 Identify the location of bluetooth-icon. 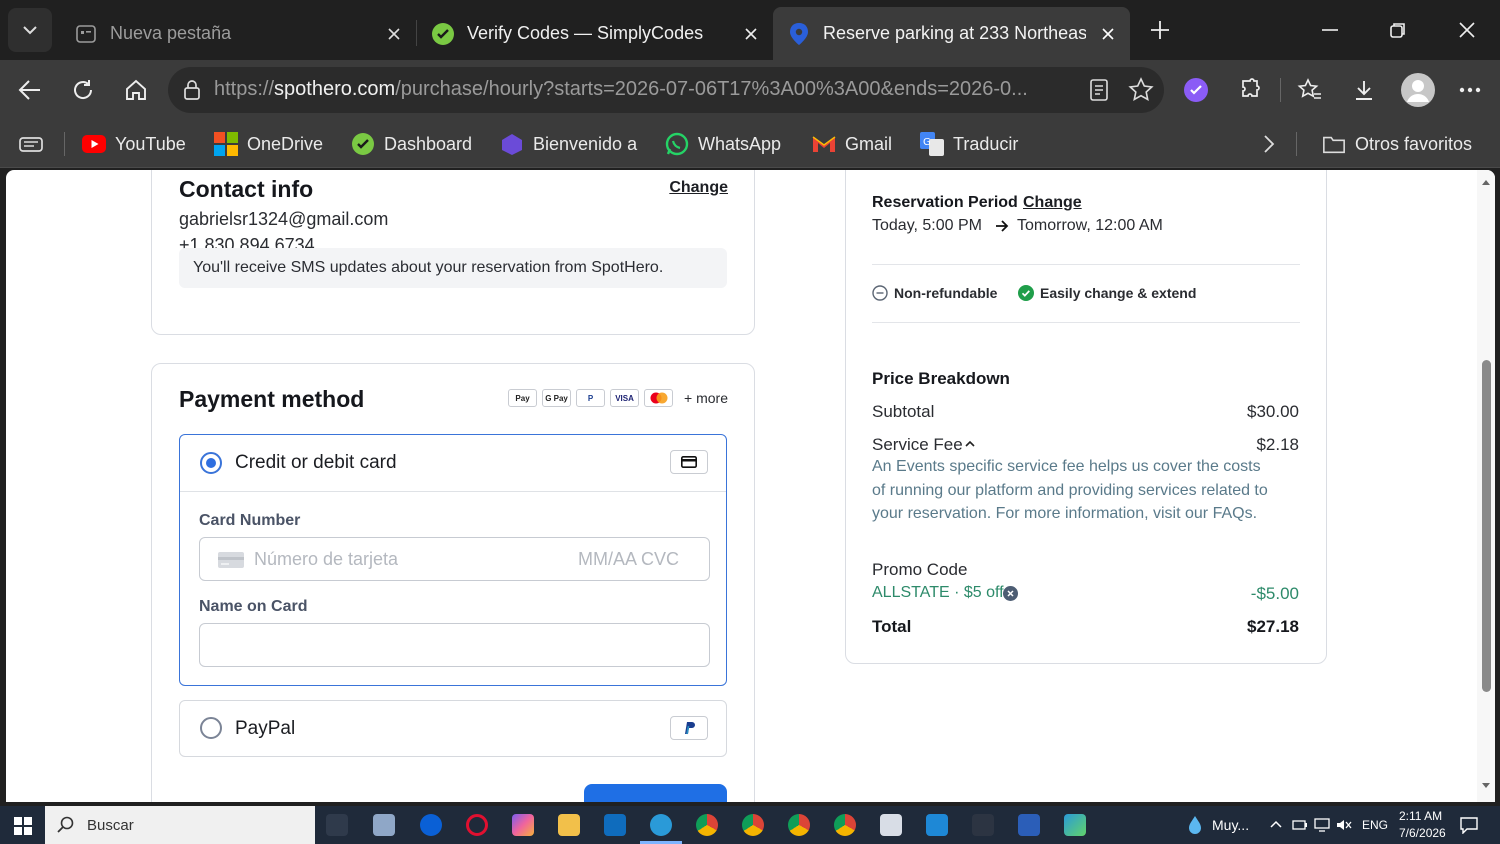
(431, 825).